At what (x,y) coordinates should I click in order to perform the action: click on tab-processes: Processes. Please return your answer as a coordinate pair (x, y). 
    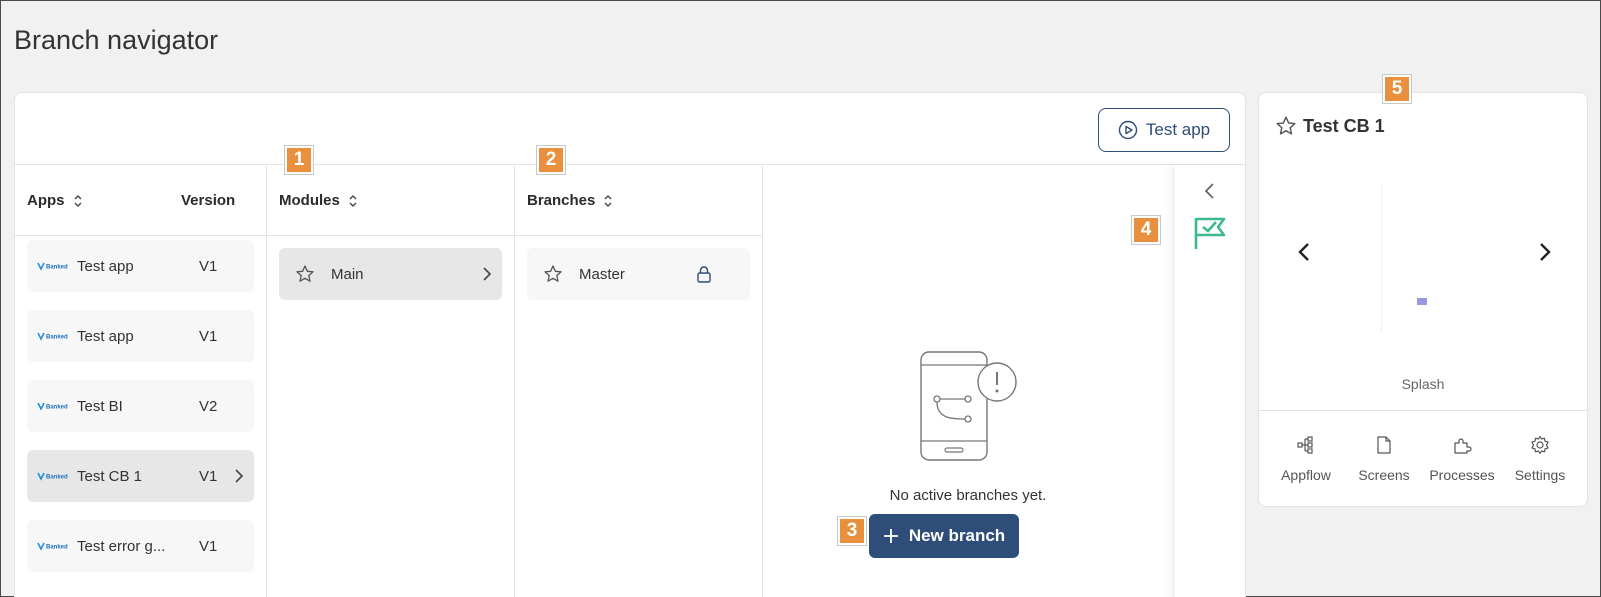
    Looking at the image, I should click on (1462, 459).